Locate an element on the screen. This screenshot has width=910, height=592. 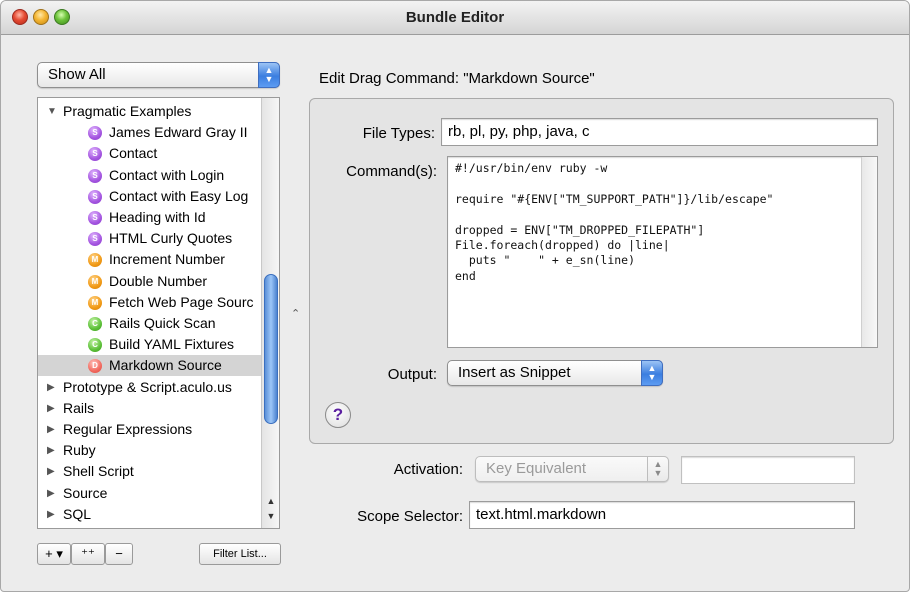
output-popup: Insert as Snippet ▲ ▼ is located at coordinates (555, 373).